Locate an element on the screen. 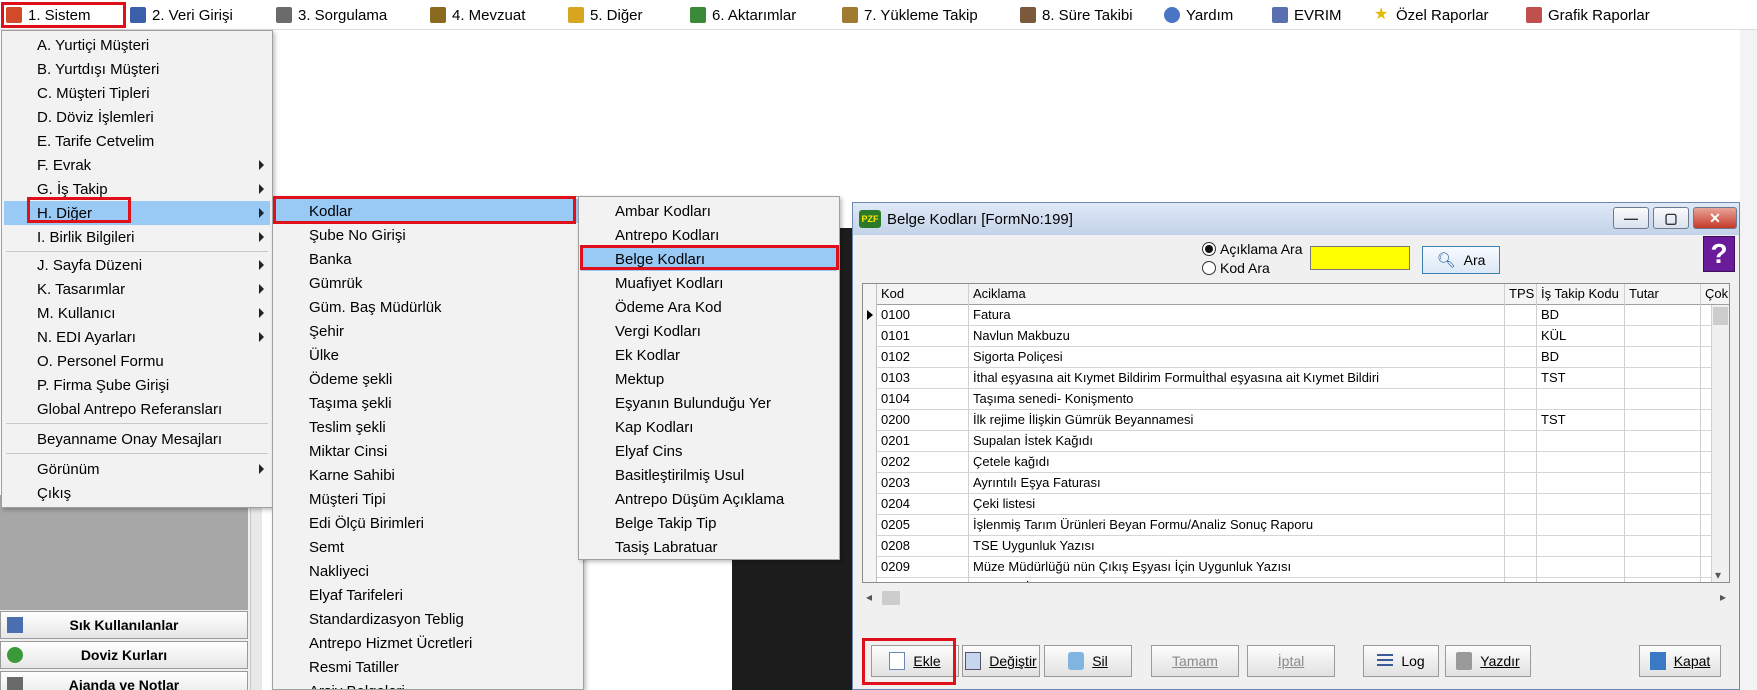 This screenshot has height=690, width=1757. menu-mevzuat: 4. Mevzuat is located at coordinates (477, 15).